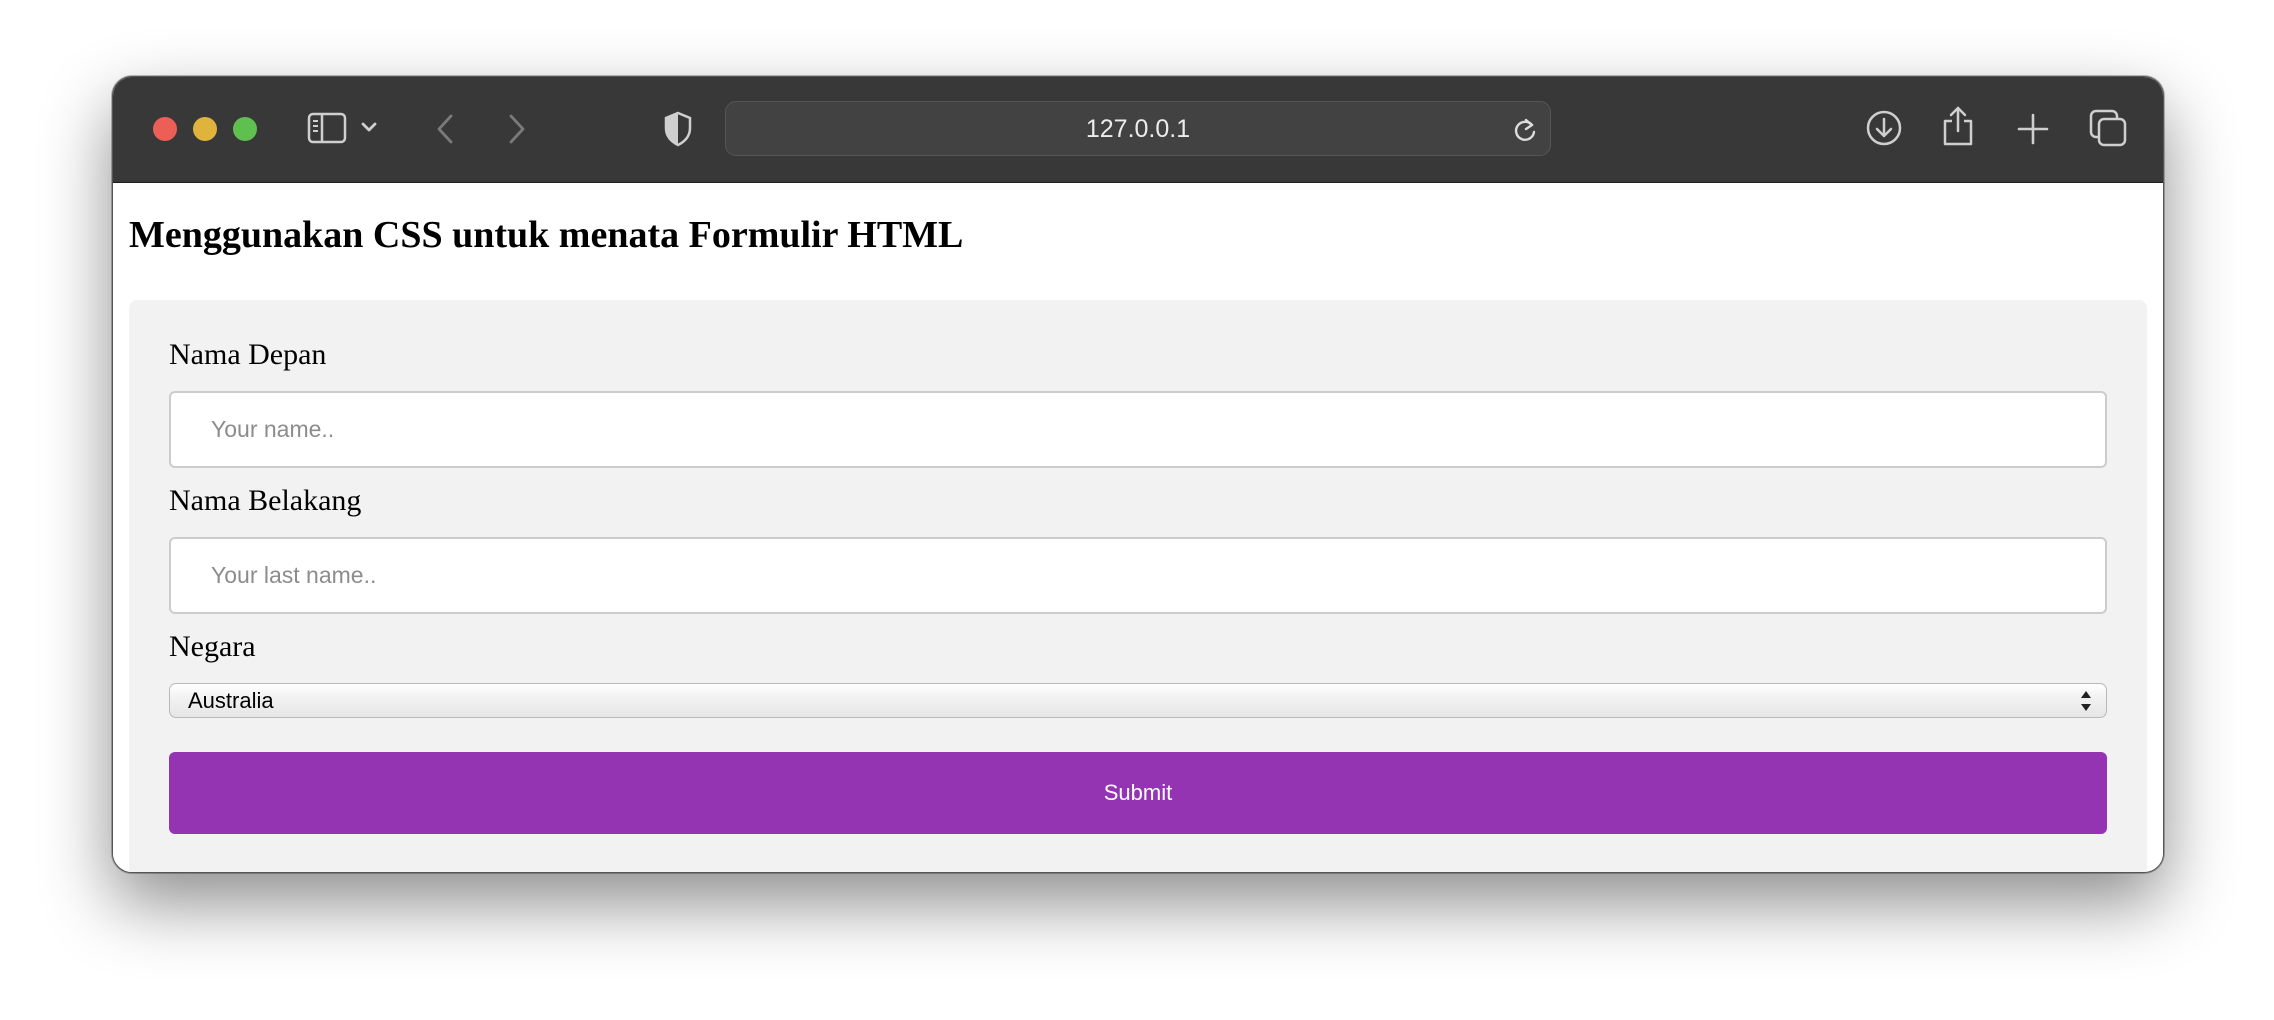  What do you see at coordinates (265, 500) in the screenshot?
I see `last-name-label: Nama Belakang` at bounding box center [265, 500].